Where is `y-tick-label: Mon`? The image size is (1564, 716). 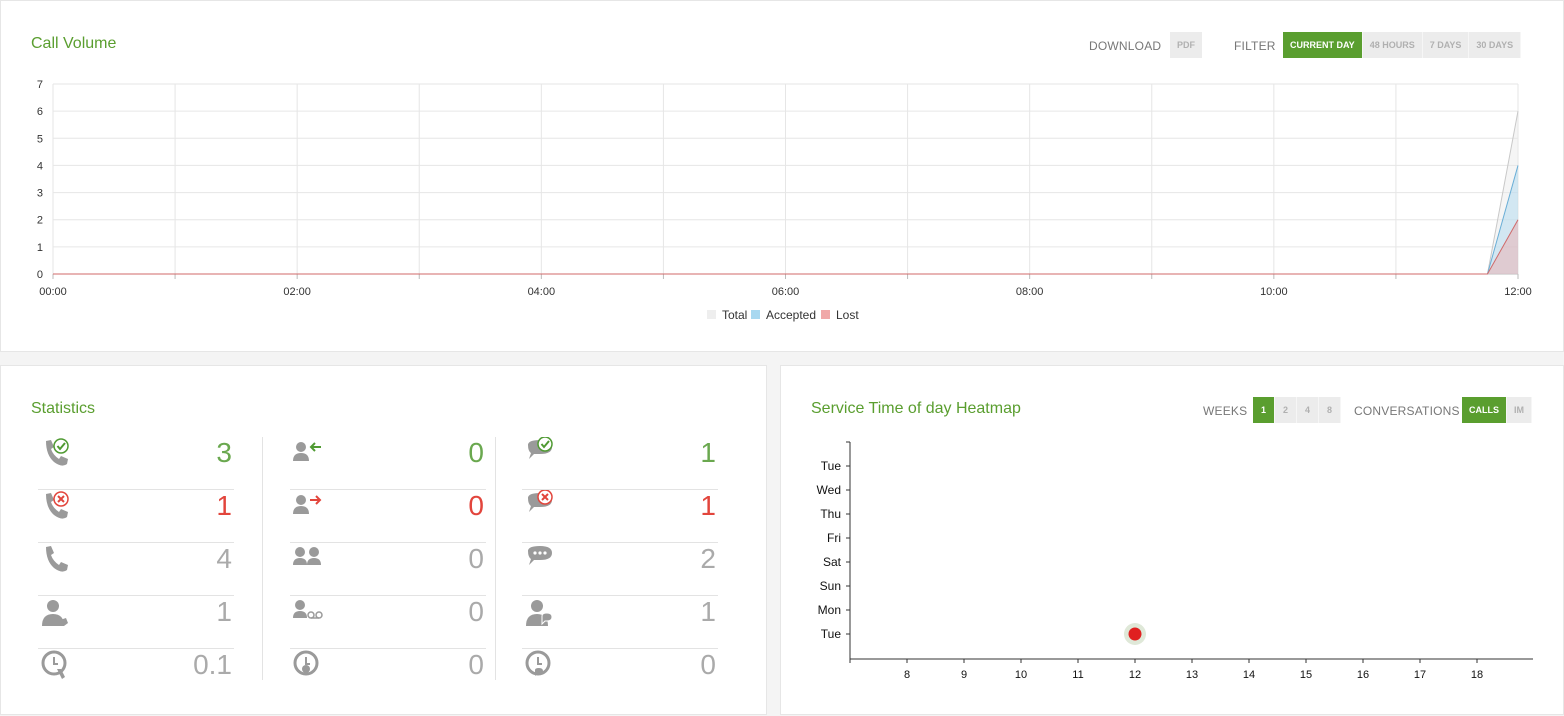 y-tick-label: Mon is located at coordinates (829, 610).